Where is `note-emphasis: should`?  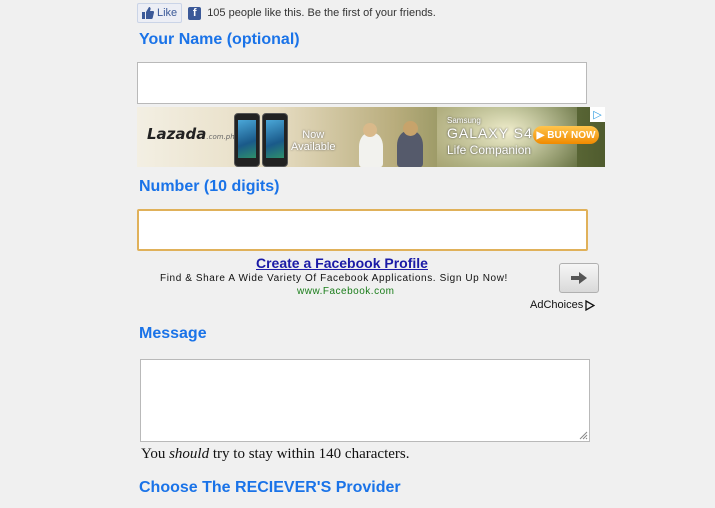 note-emphasis: should is located at coordinates (189, 454).